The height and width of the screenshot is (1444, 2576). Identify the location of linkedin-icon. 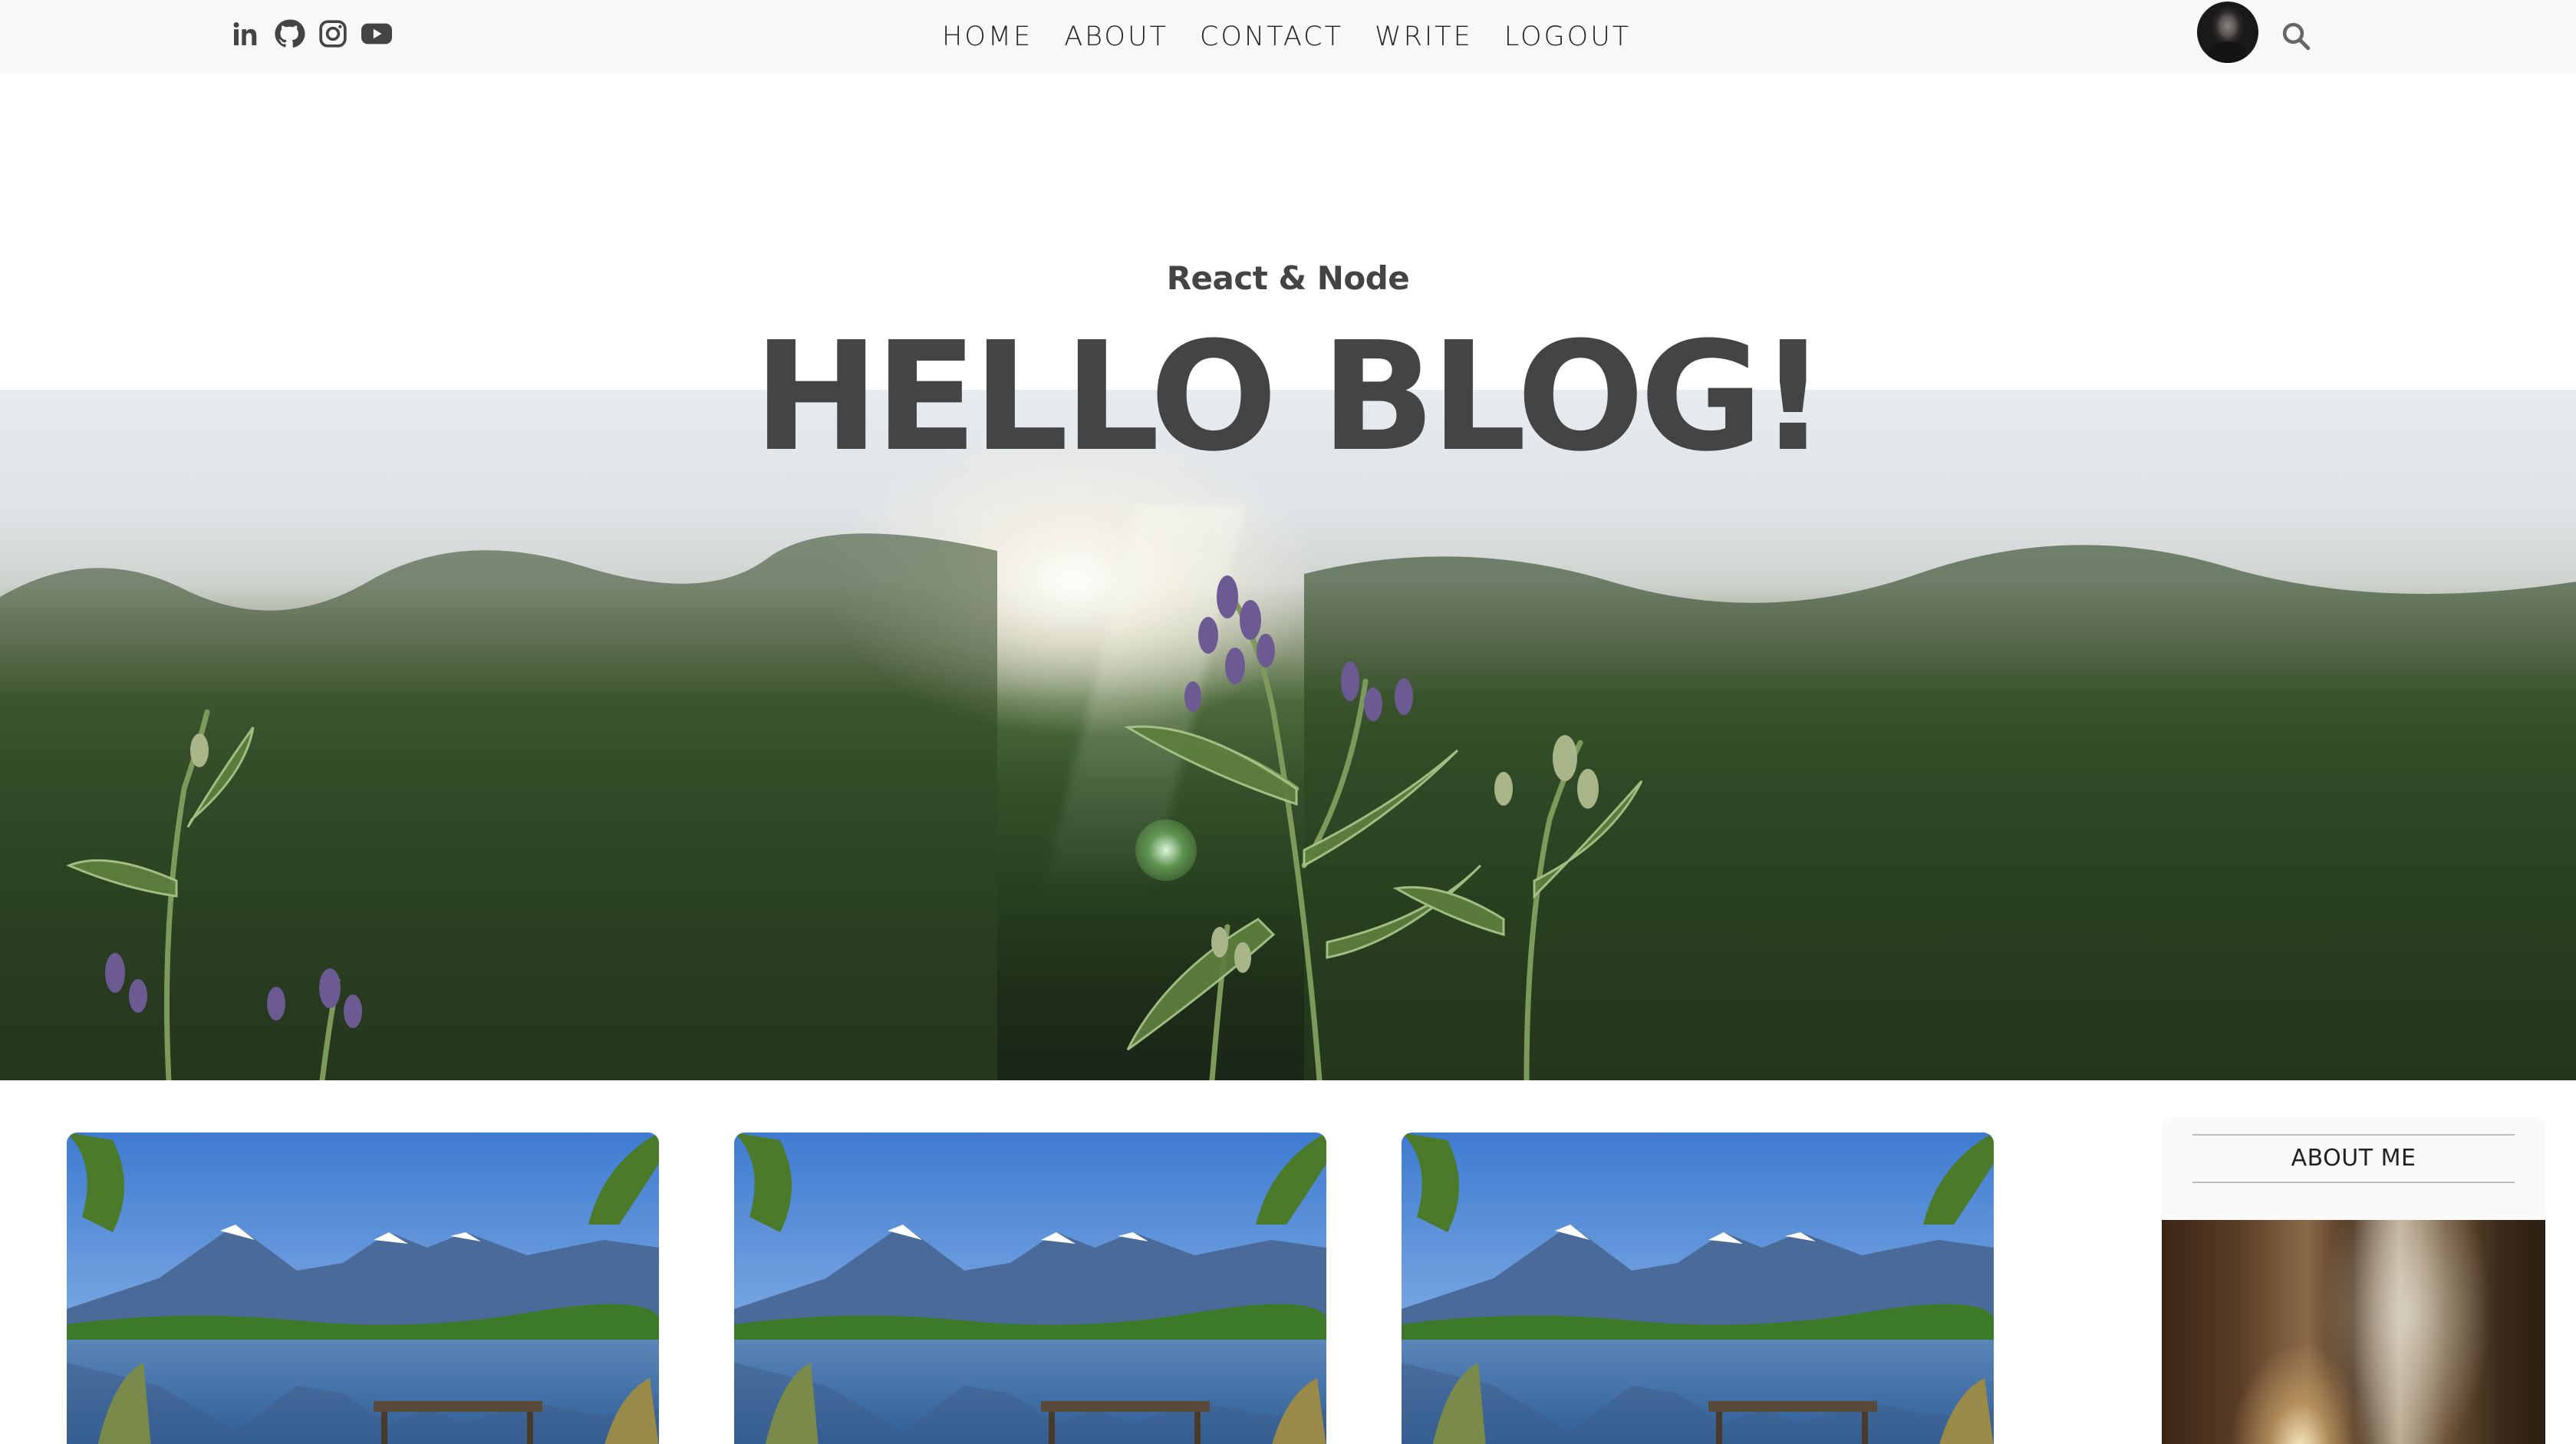
(245, 34).